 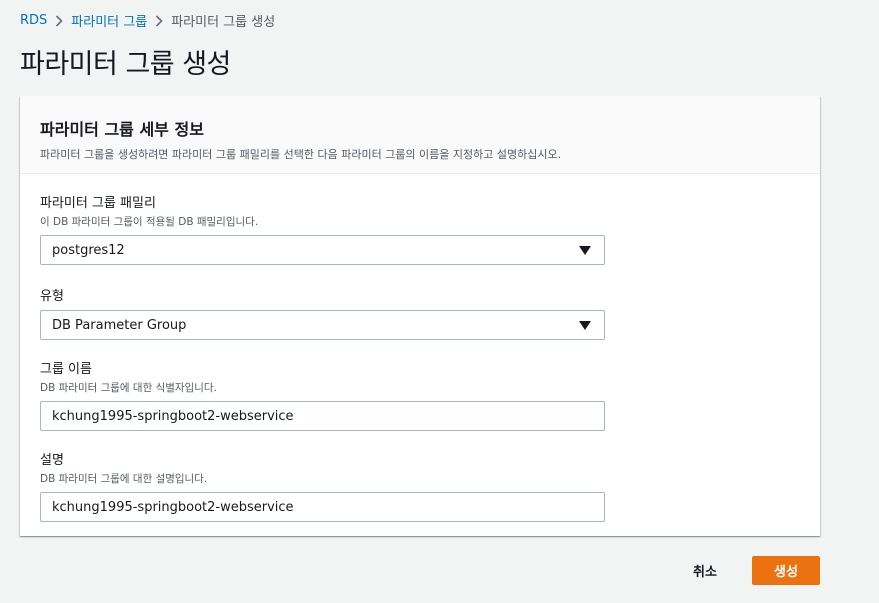 What do you see at coordinates (98, 203) in the screenshot?
I see `family-label: 파라미터 그룹 패밀리` at bounding box center [98, 203].